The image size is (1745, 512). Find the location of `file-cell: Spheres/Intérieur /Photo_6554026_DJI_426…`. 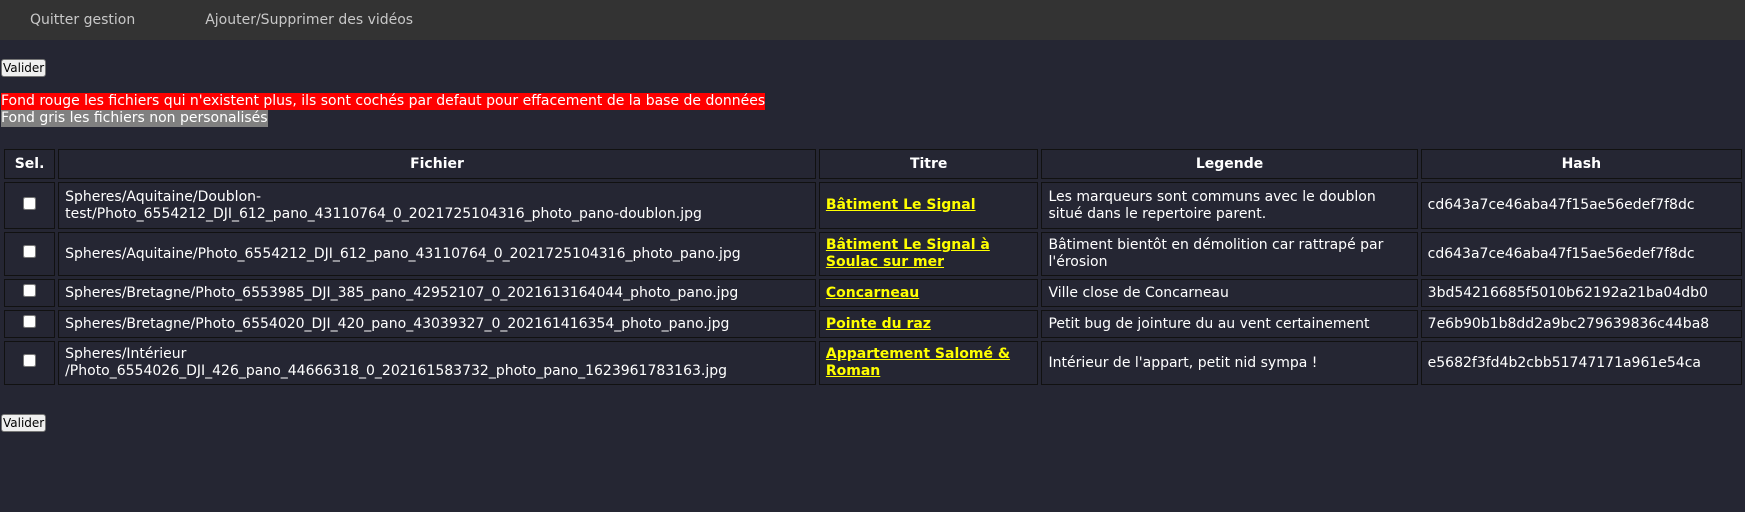

file-cell: Spheres/Intérieur /Photo_6554026_DJI_426… is located at coordinates (437, 363).